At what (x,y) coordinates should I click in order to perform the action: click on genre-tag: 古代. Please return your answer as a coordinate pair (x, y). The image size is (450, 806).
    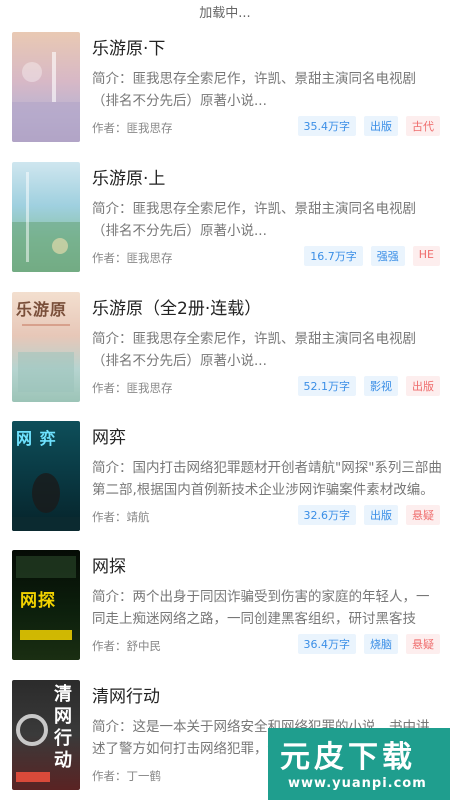
    Looking at the image, I should click on (423, 126).